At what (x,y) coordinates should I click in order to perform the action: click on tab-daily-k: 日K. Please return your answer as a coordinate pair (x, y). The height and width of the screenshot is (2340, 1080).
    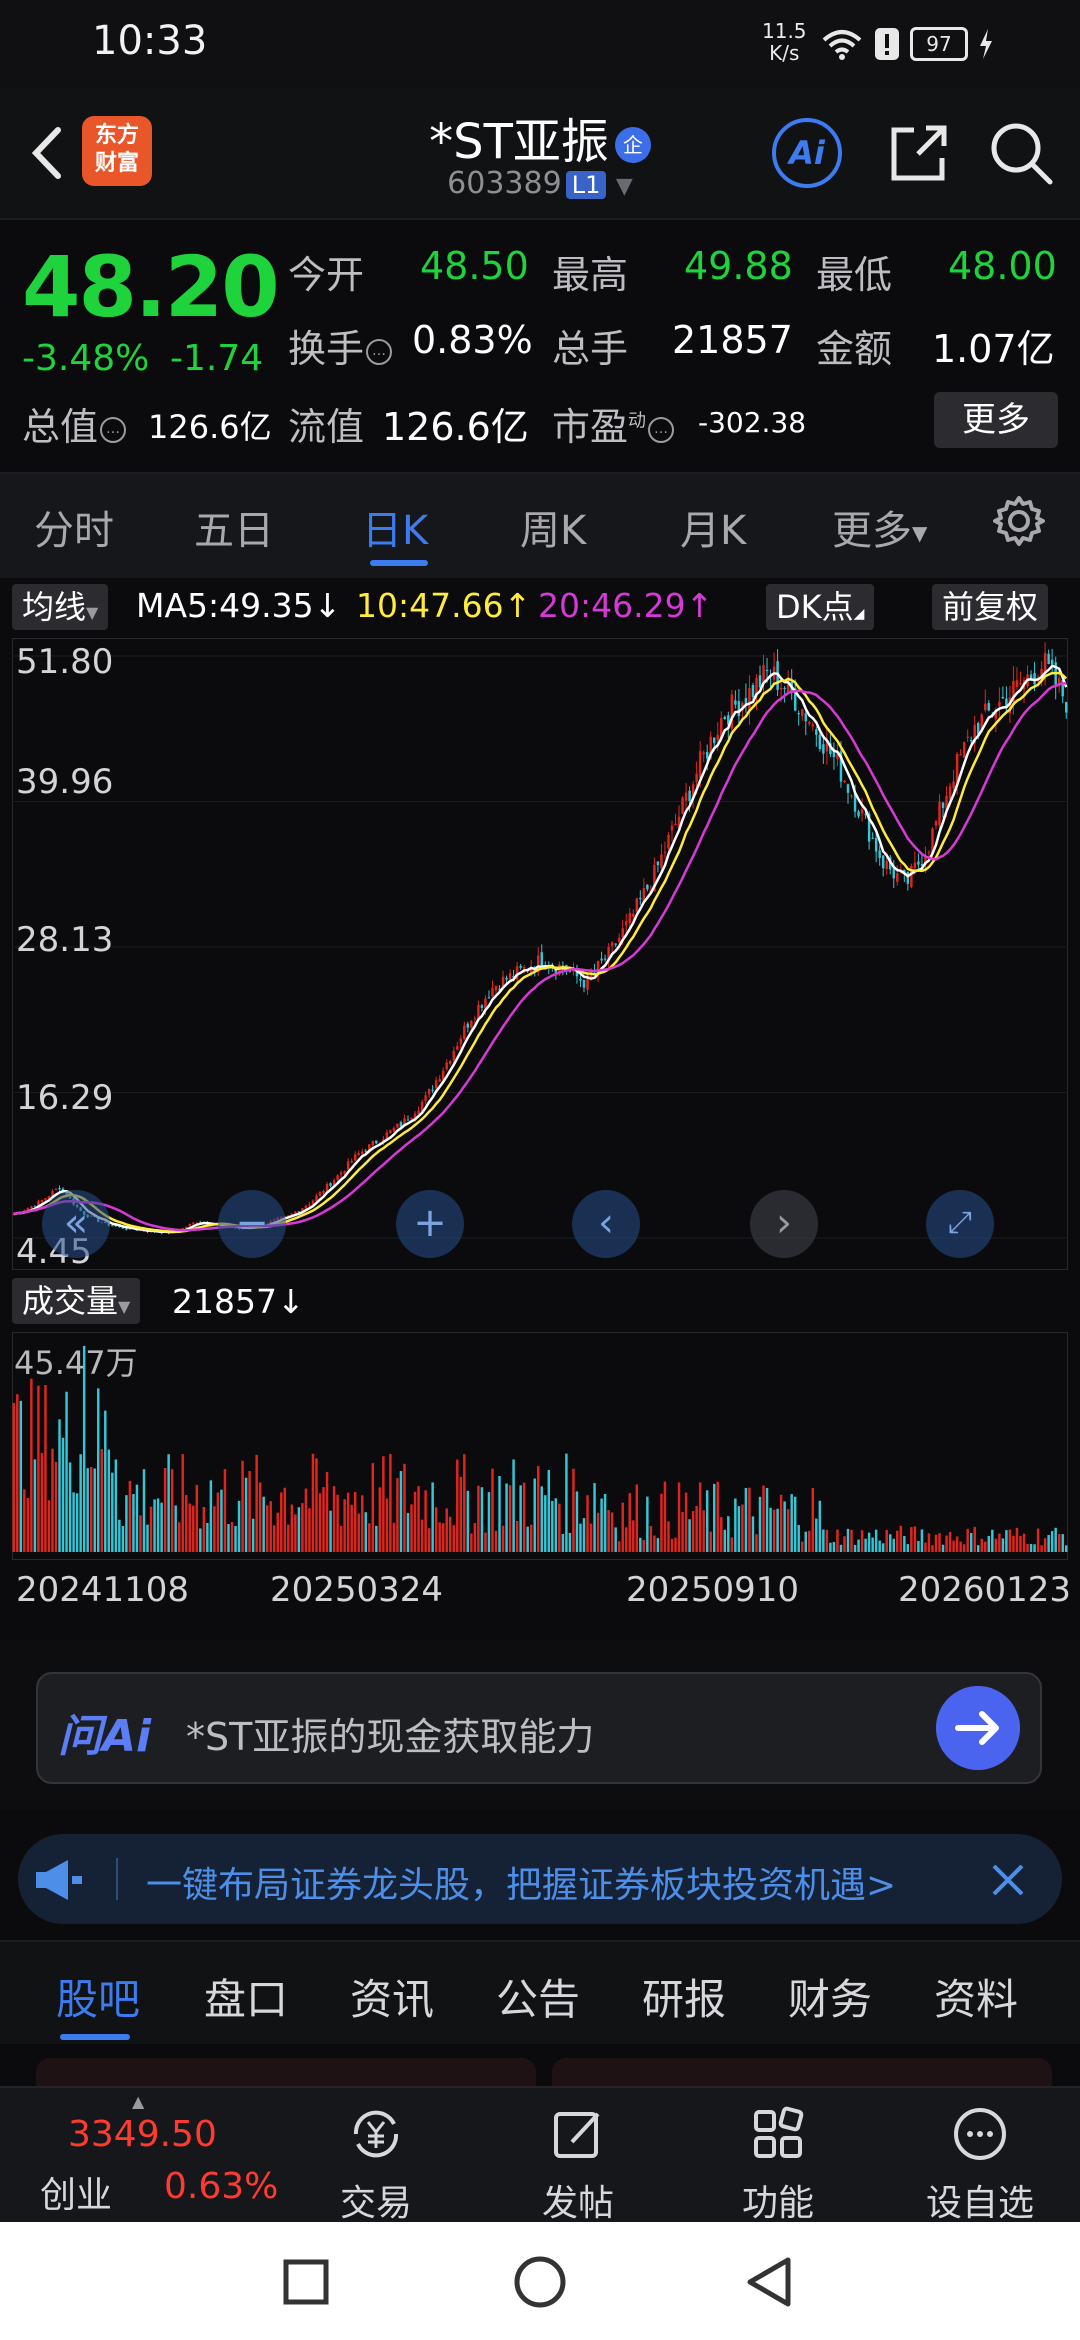
    Looking at the image, I should click on (395, 527).